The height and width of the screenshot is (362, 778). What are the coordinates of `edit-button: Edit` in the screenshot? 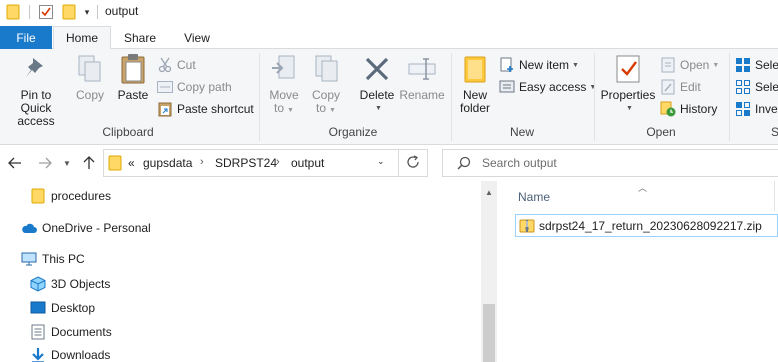 It's located at (680, 87).